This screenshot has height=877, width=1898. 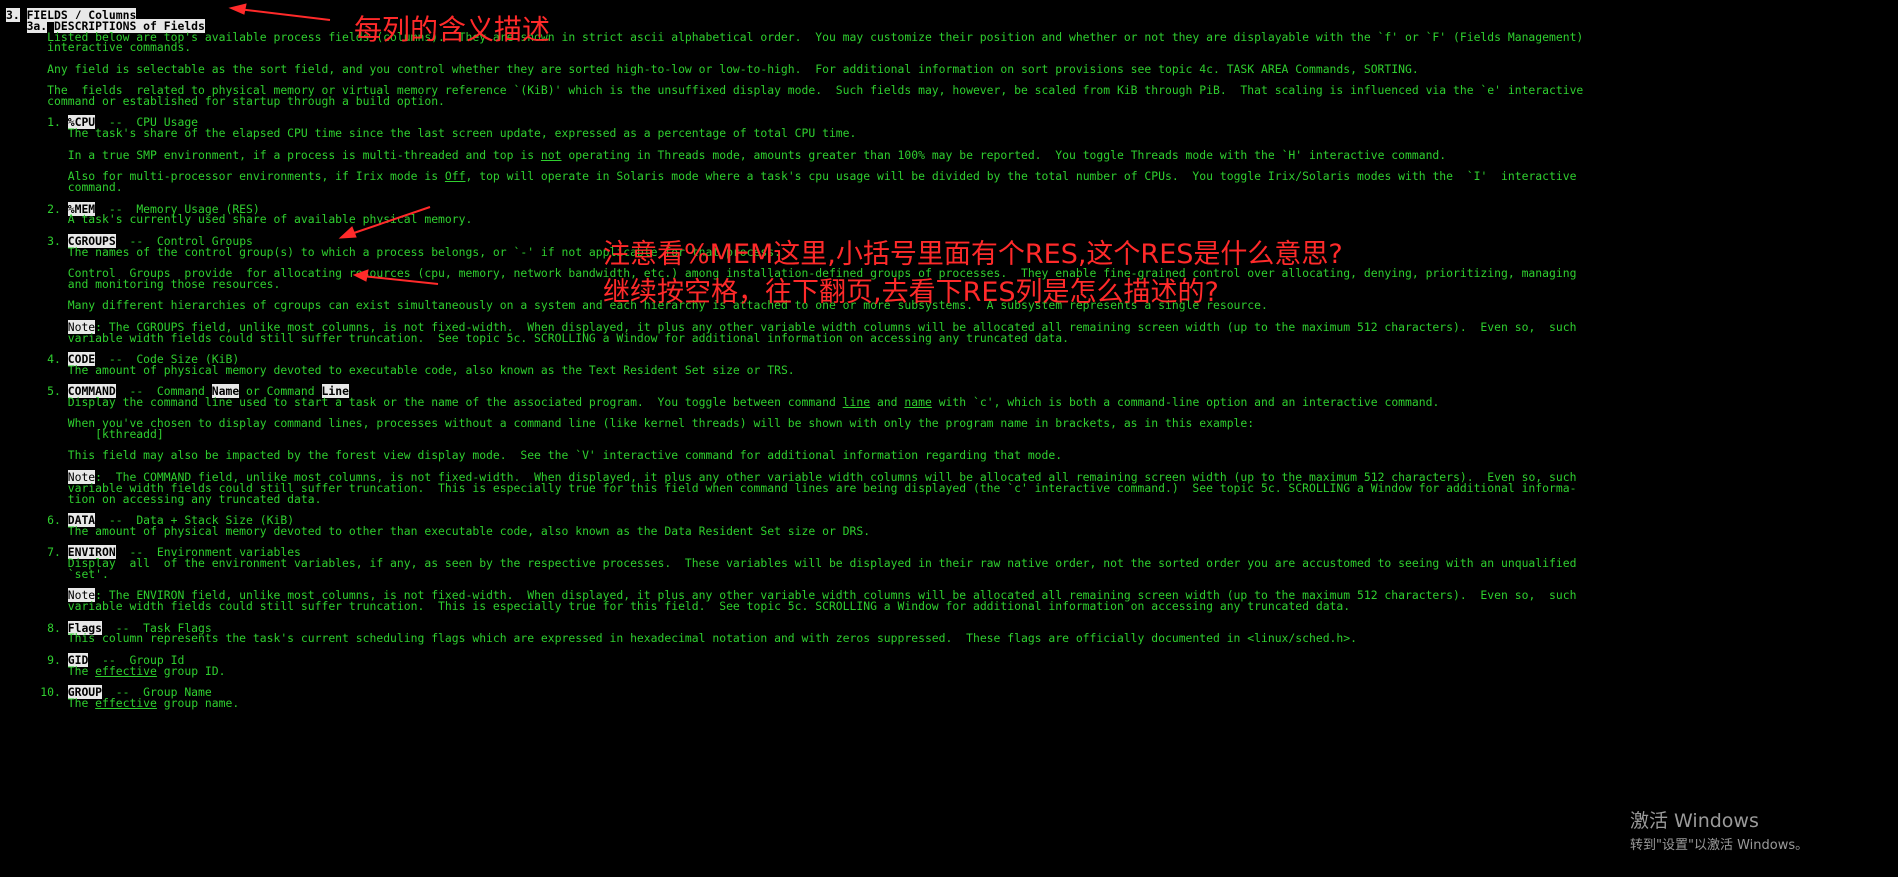 What do you see at coordinates (911, 292) in the screenshot?
I see `annotation-page-down-hint: 继续按空格，往下翻页,去看下RES列是怎么描述的?` at bounding box center [911, 292].